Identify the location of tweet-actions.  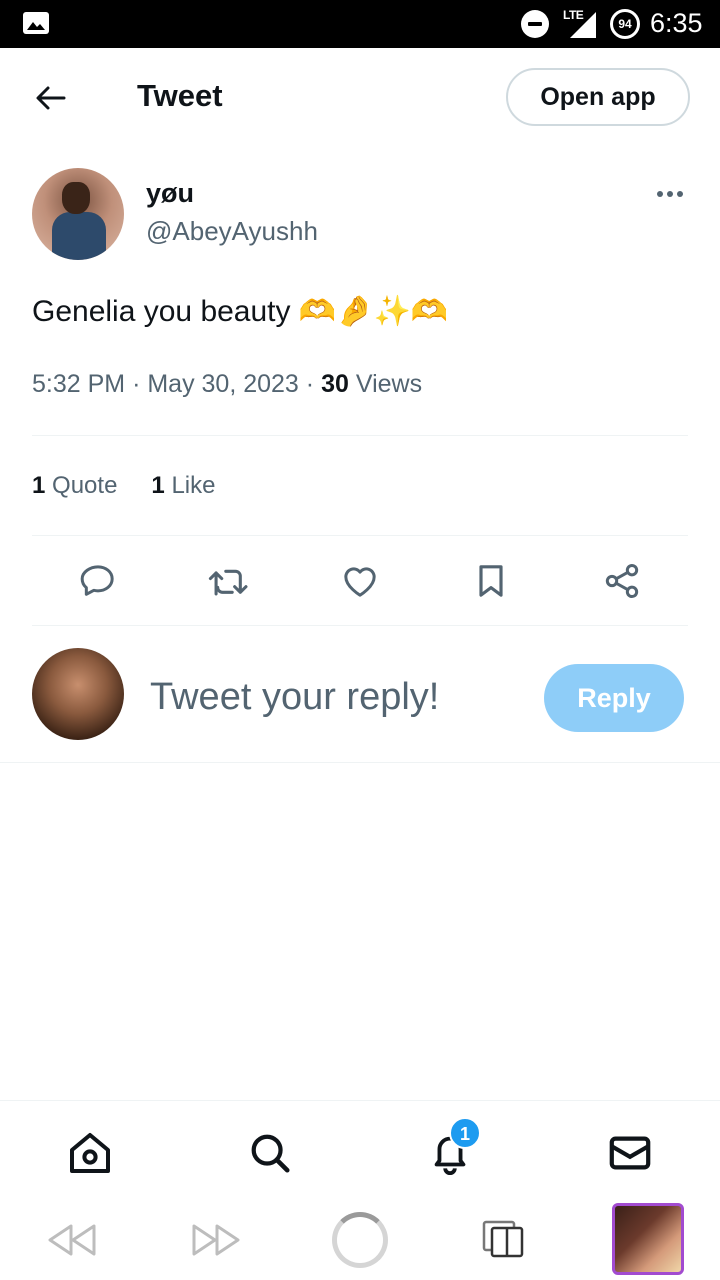
(360, 581).